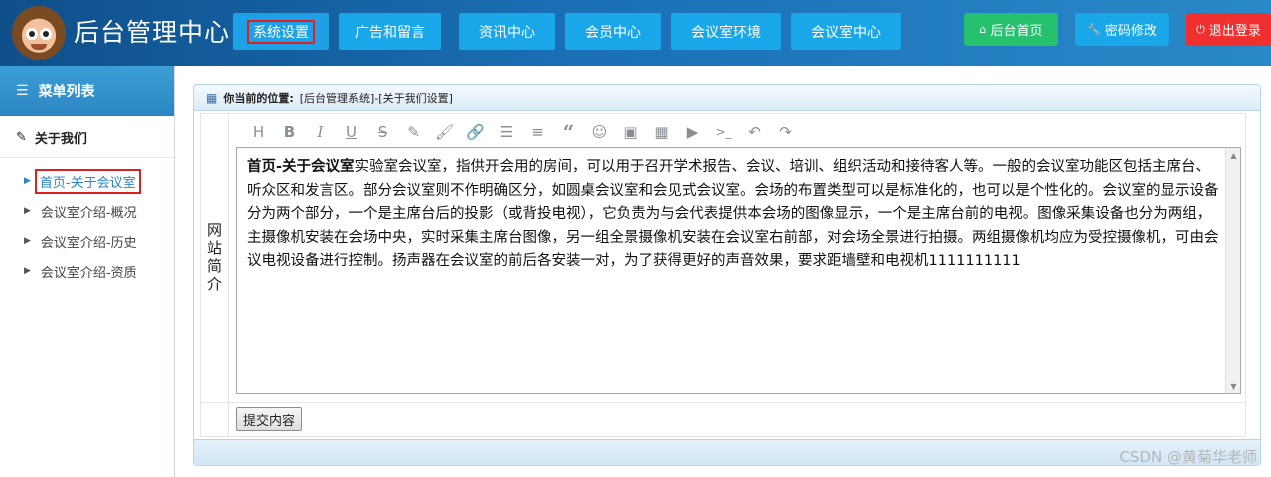  I want to click on sidebar-item-label: 会议室介绍-概况, so click(88, 213).